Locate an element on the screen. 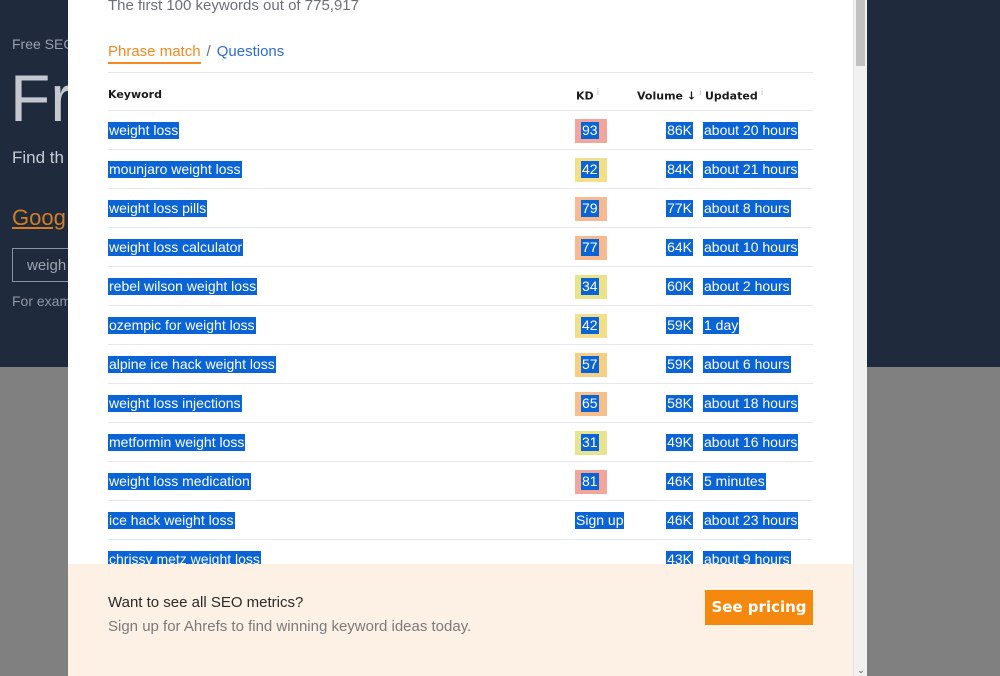  volume-value: 58K is located at coordinates (679, 403).